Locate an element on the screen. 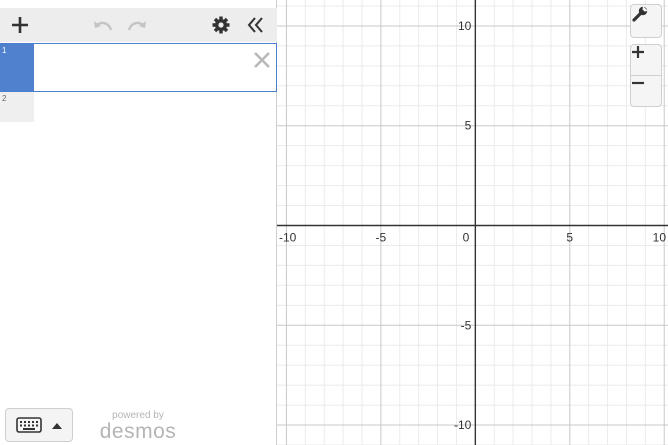  powered-by-desmos-logo: powered by desmos is located at coordinates (138, 426).